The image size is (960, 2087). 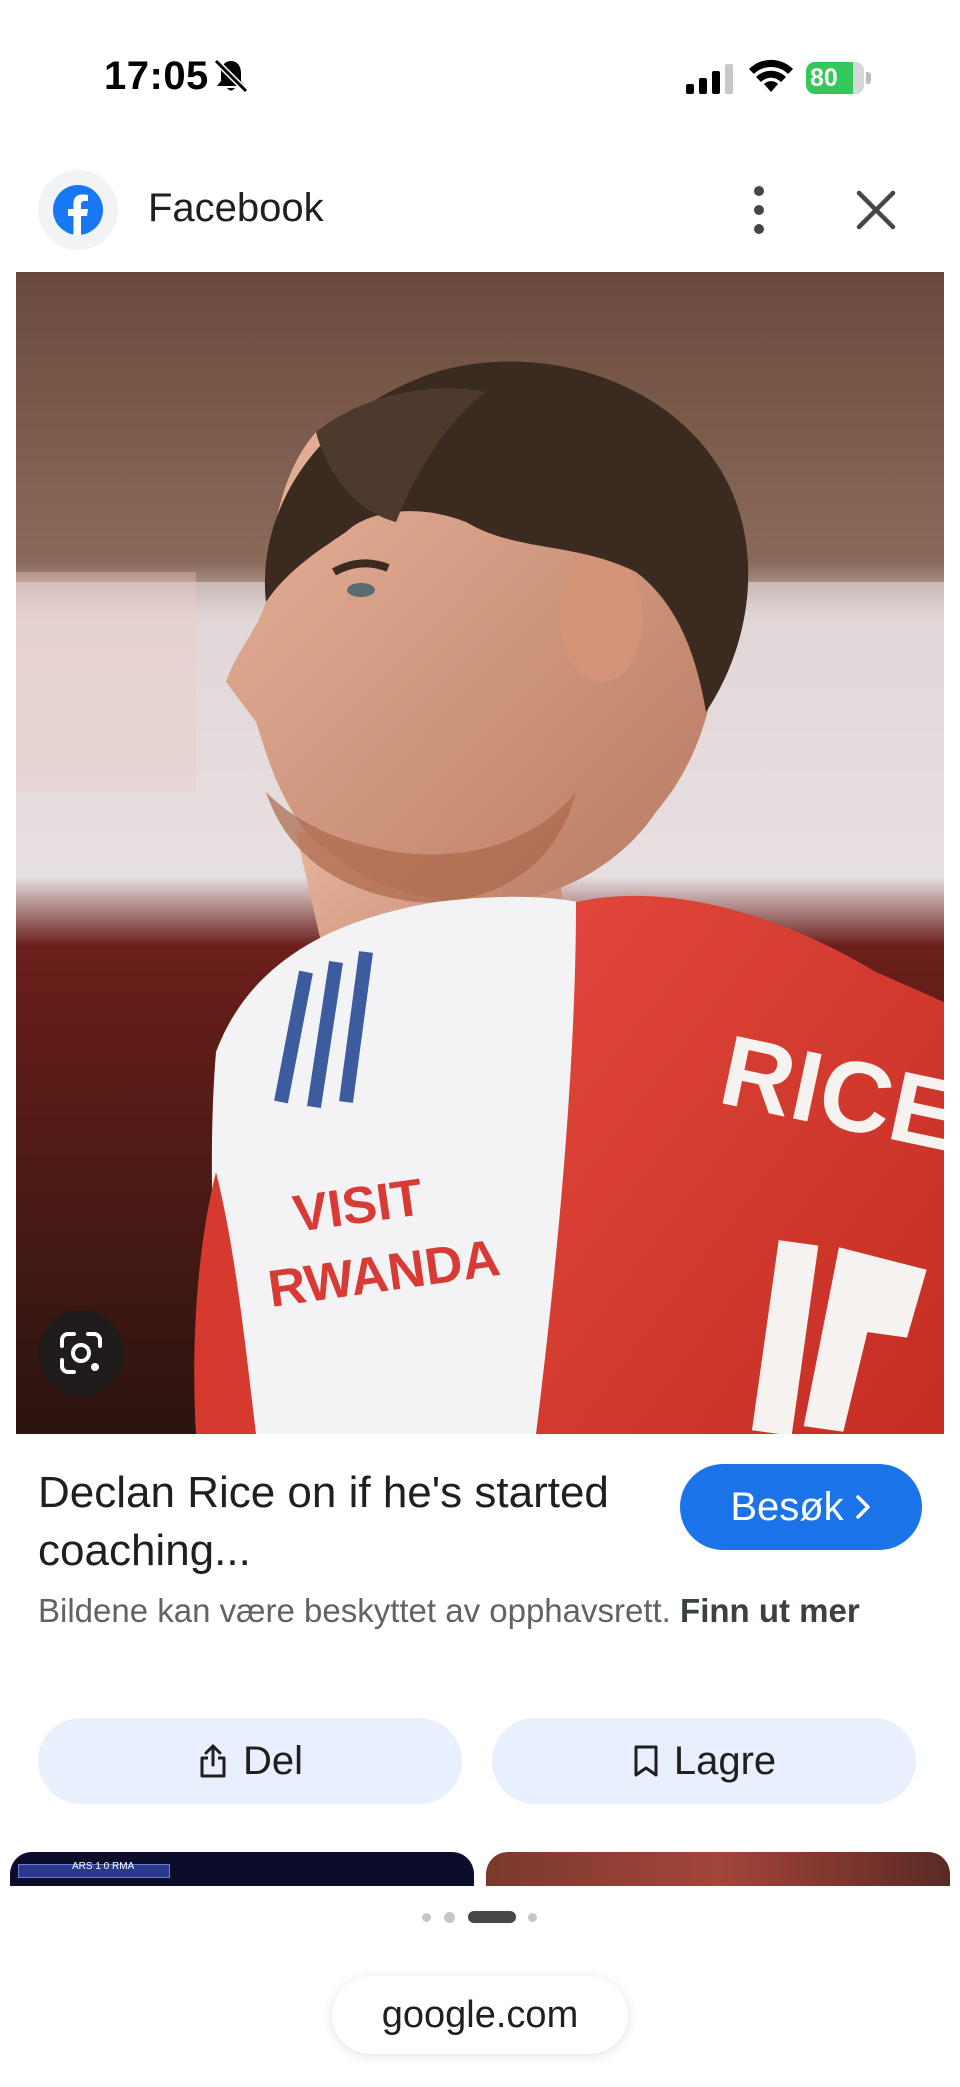 What do you see at coordinates (824, 78) in the screenshot?
I see `battery-level: 80` at bounding box center [824, 78].